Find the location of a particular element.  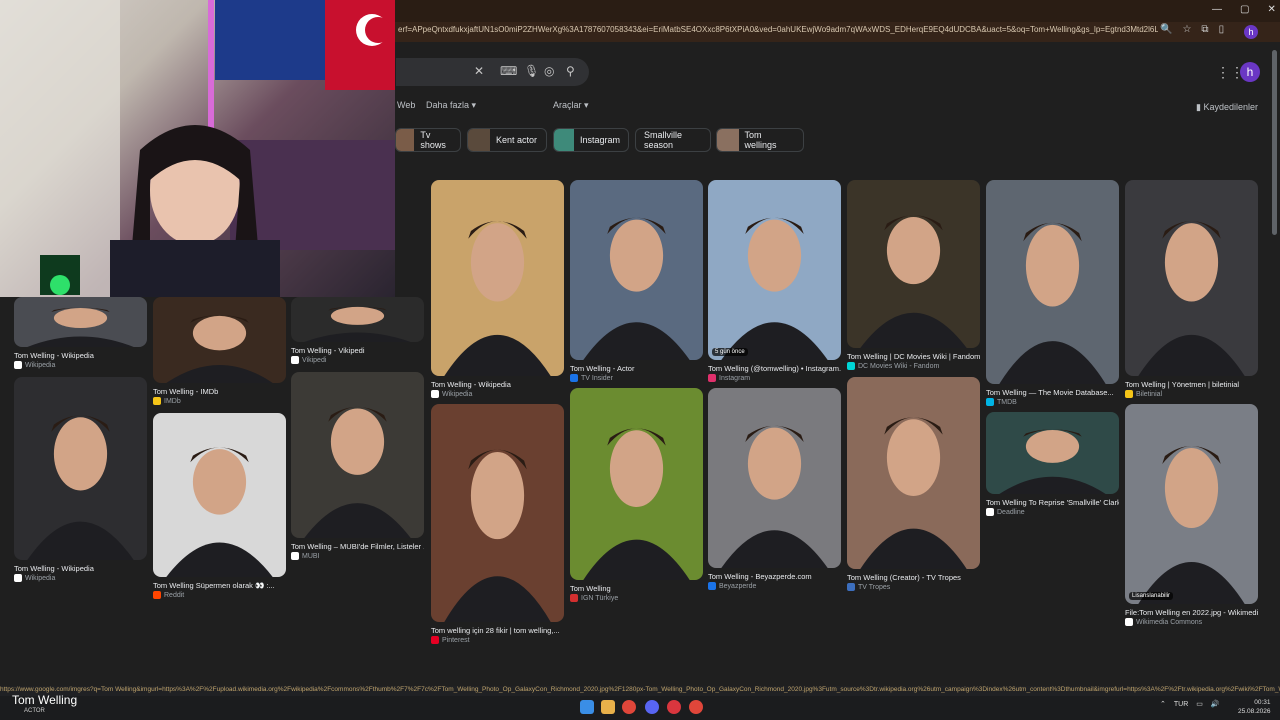

image-badge: 5 gün önce is located at coordinates (730, 352).